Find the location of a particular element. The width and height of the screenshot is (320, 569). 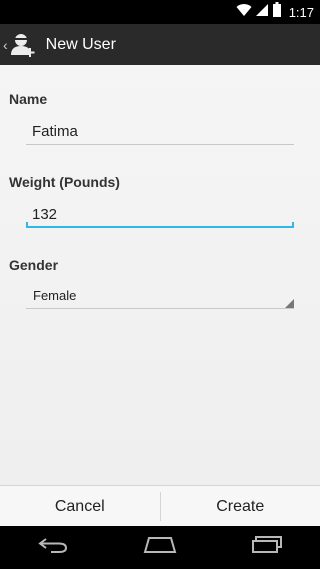

status-icons: 1:17 is located at coordinates (275, 12).